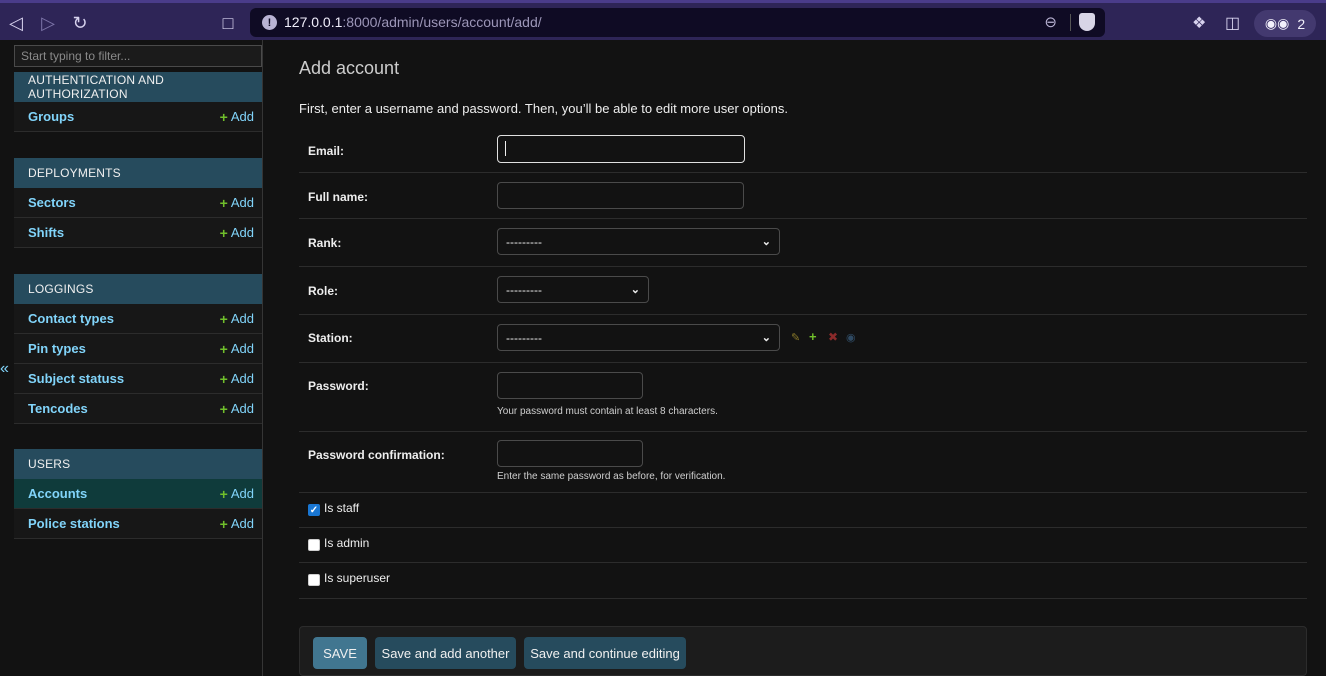  What do you see at coordinates (51, 116) in the screenshot?
I see `model-link: Groups` at bounding box center [51, 116].